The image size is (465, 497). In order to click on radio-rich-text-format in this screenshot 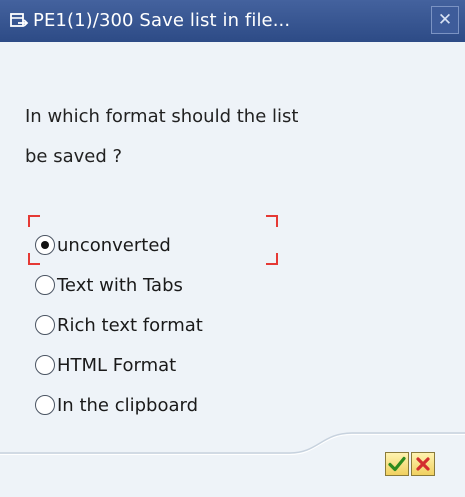, I will do `click(45, 325)`.